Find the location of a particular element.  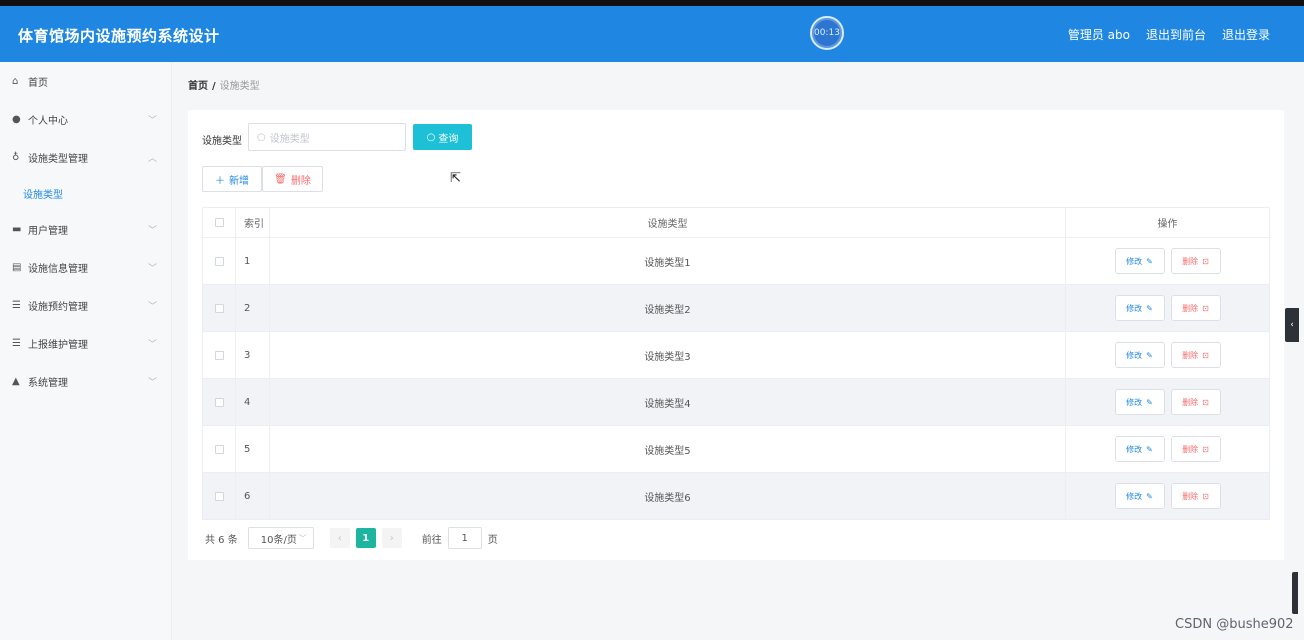

logout-link: 退出登录 is located at coordinates (1246, 34).